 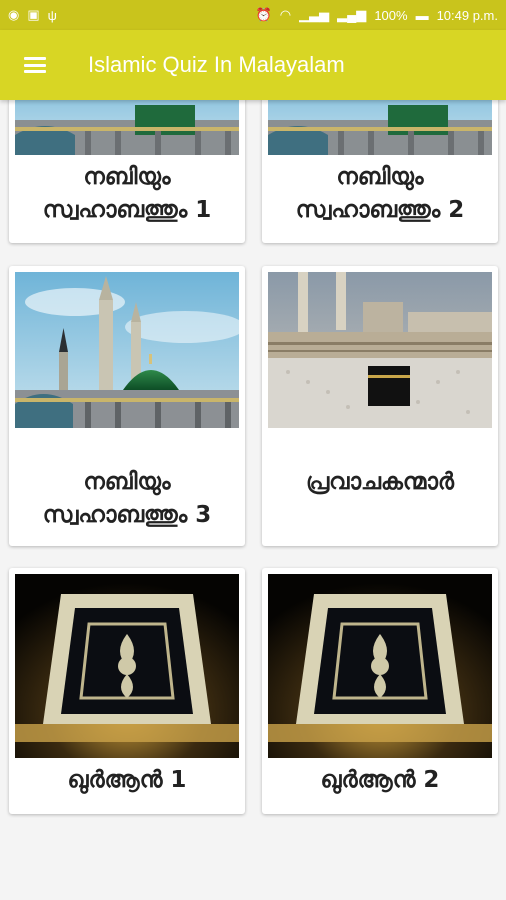 What do you see at coordinates (285, 14) in the screenshot?
I see `wifi-icon: ◠` at bounding box center [285, 14].